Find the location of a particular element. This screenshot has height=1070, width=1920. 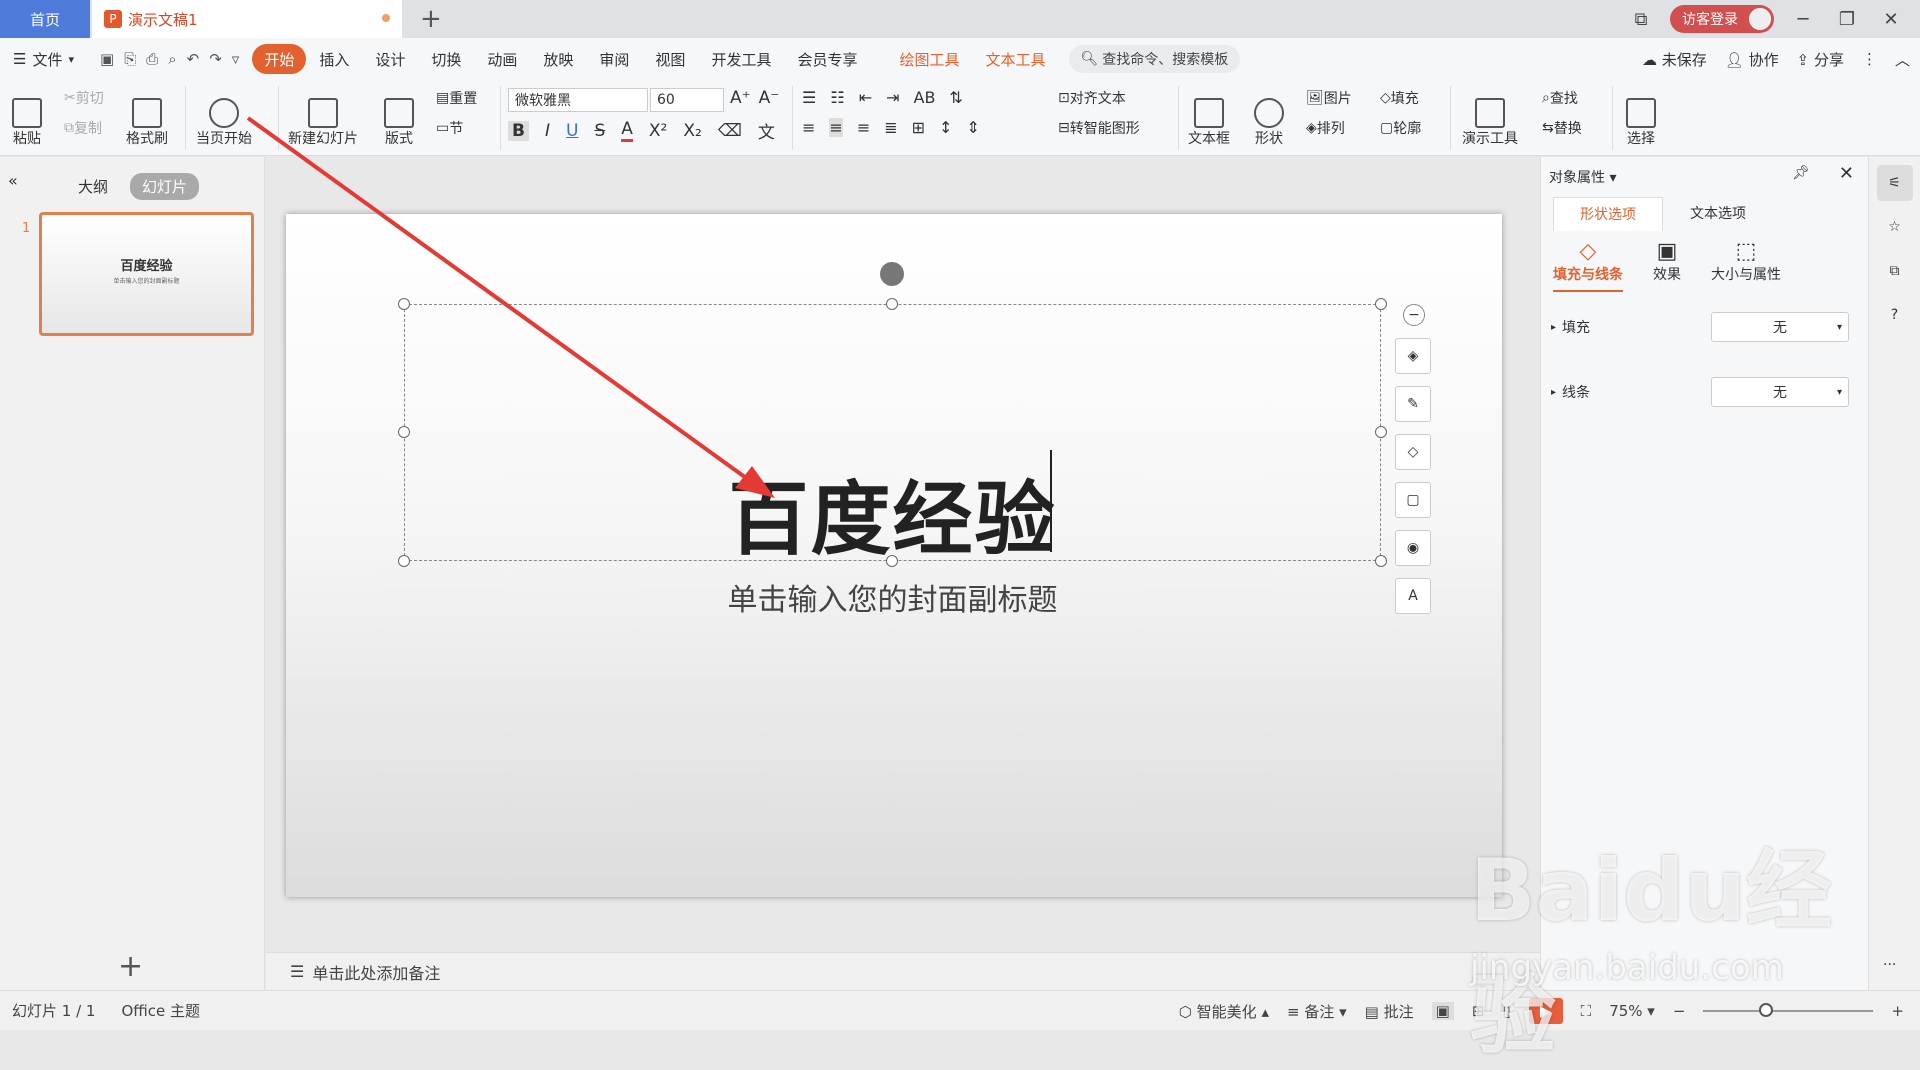

collaborate-button: 👤︎ 协作 is located at coordinates (1752, 59).